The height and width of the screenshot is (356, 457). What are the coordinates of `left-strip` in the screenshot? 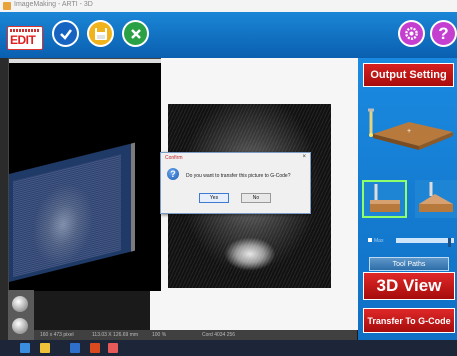 It's located at (4, 199).